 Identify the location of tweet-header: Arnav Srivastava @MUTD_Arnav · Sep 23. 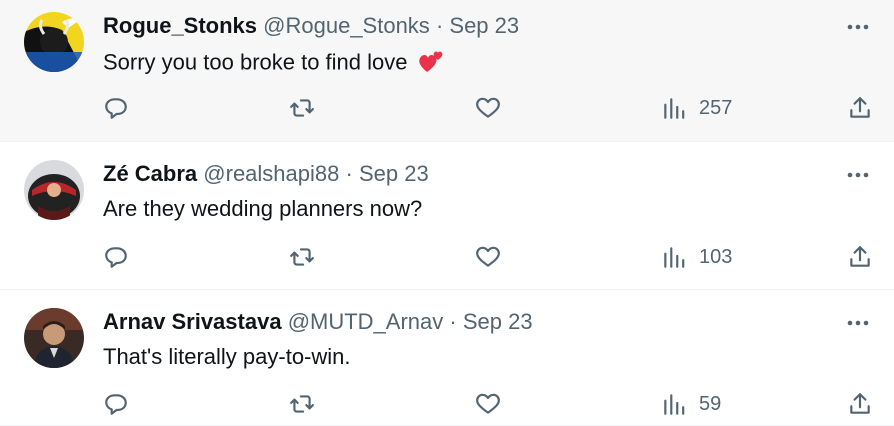
(318, 322).